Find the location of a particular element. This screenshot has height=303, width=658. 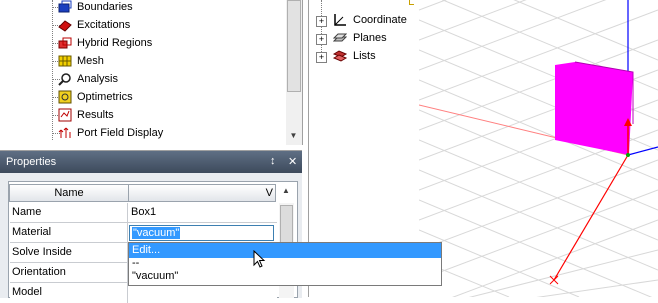

option-label: -- is located at coordinates (136, 263).